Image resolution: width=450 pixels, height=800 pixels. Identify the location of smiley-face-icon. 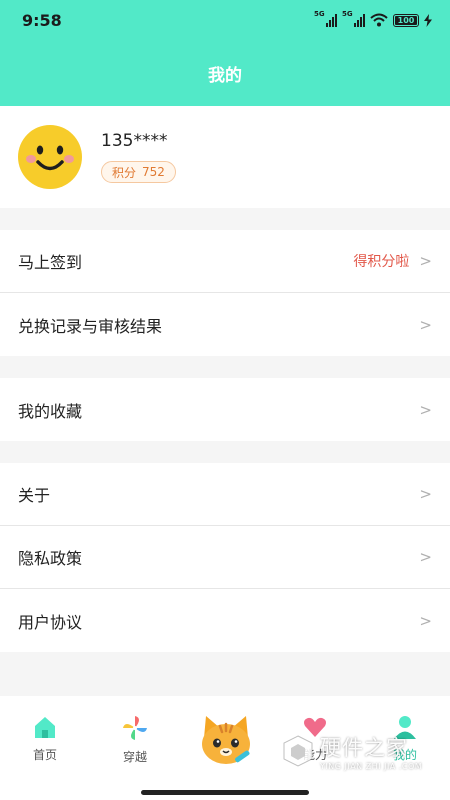
(50, 157).